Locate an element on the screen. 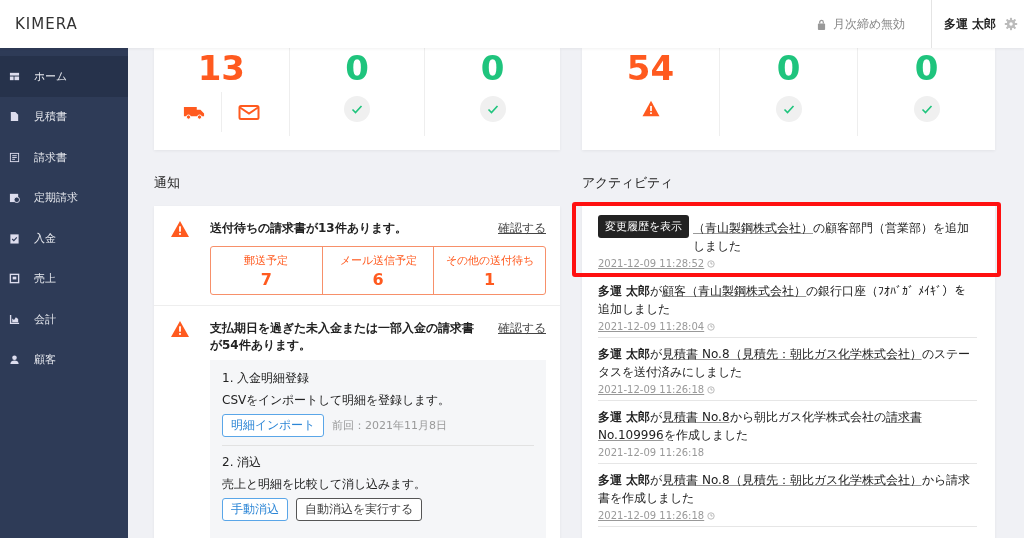  dashboard-icon is located at coordinates (14, 76).